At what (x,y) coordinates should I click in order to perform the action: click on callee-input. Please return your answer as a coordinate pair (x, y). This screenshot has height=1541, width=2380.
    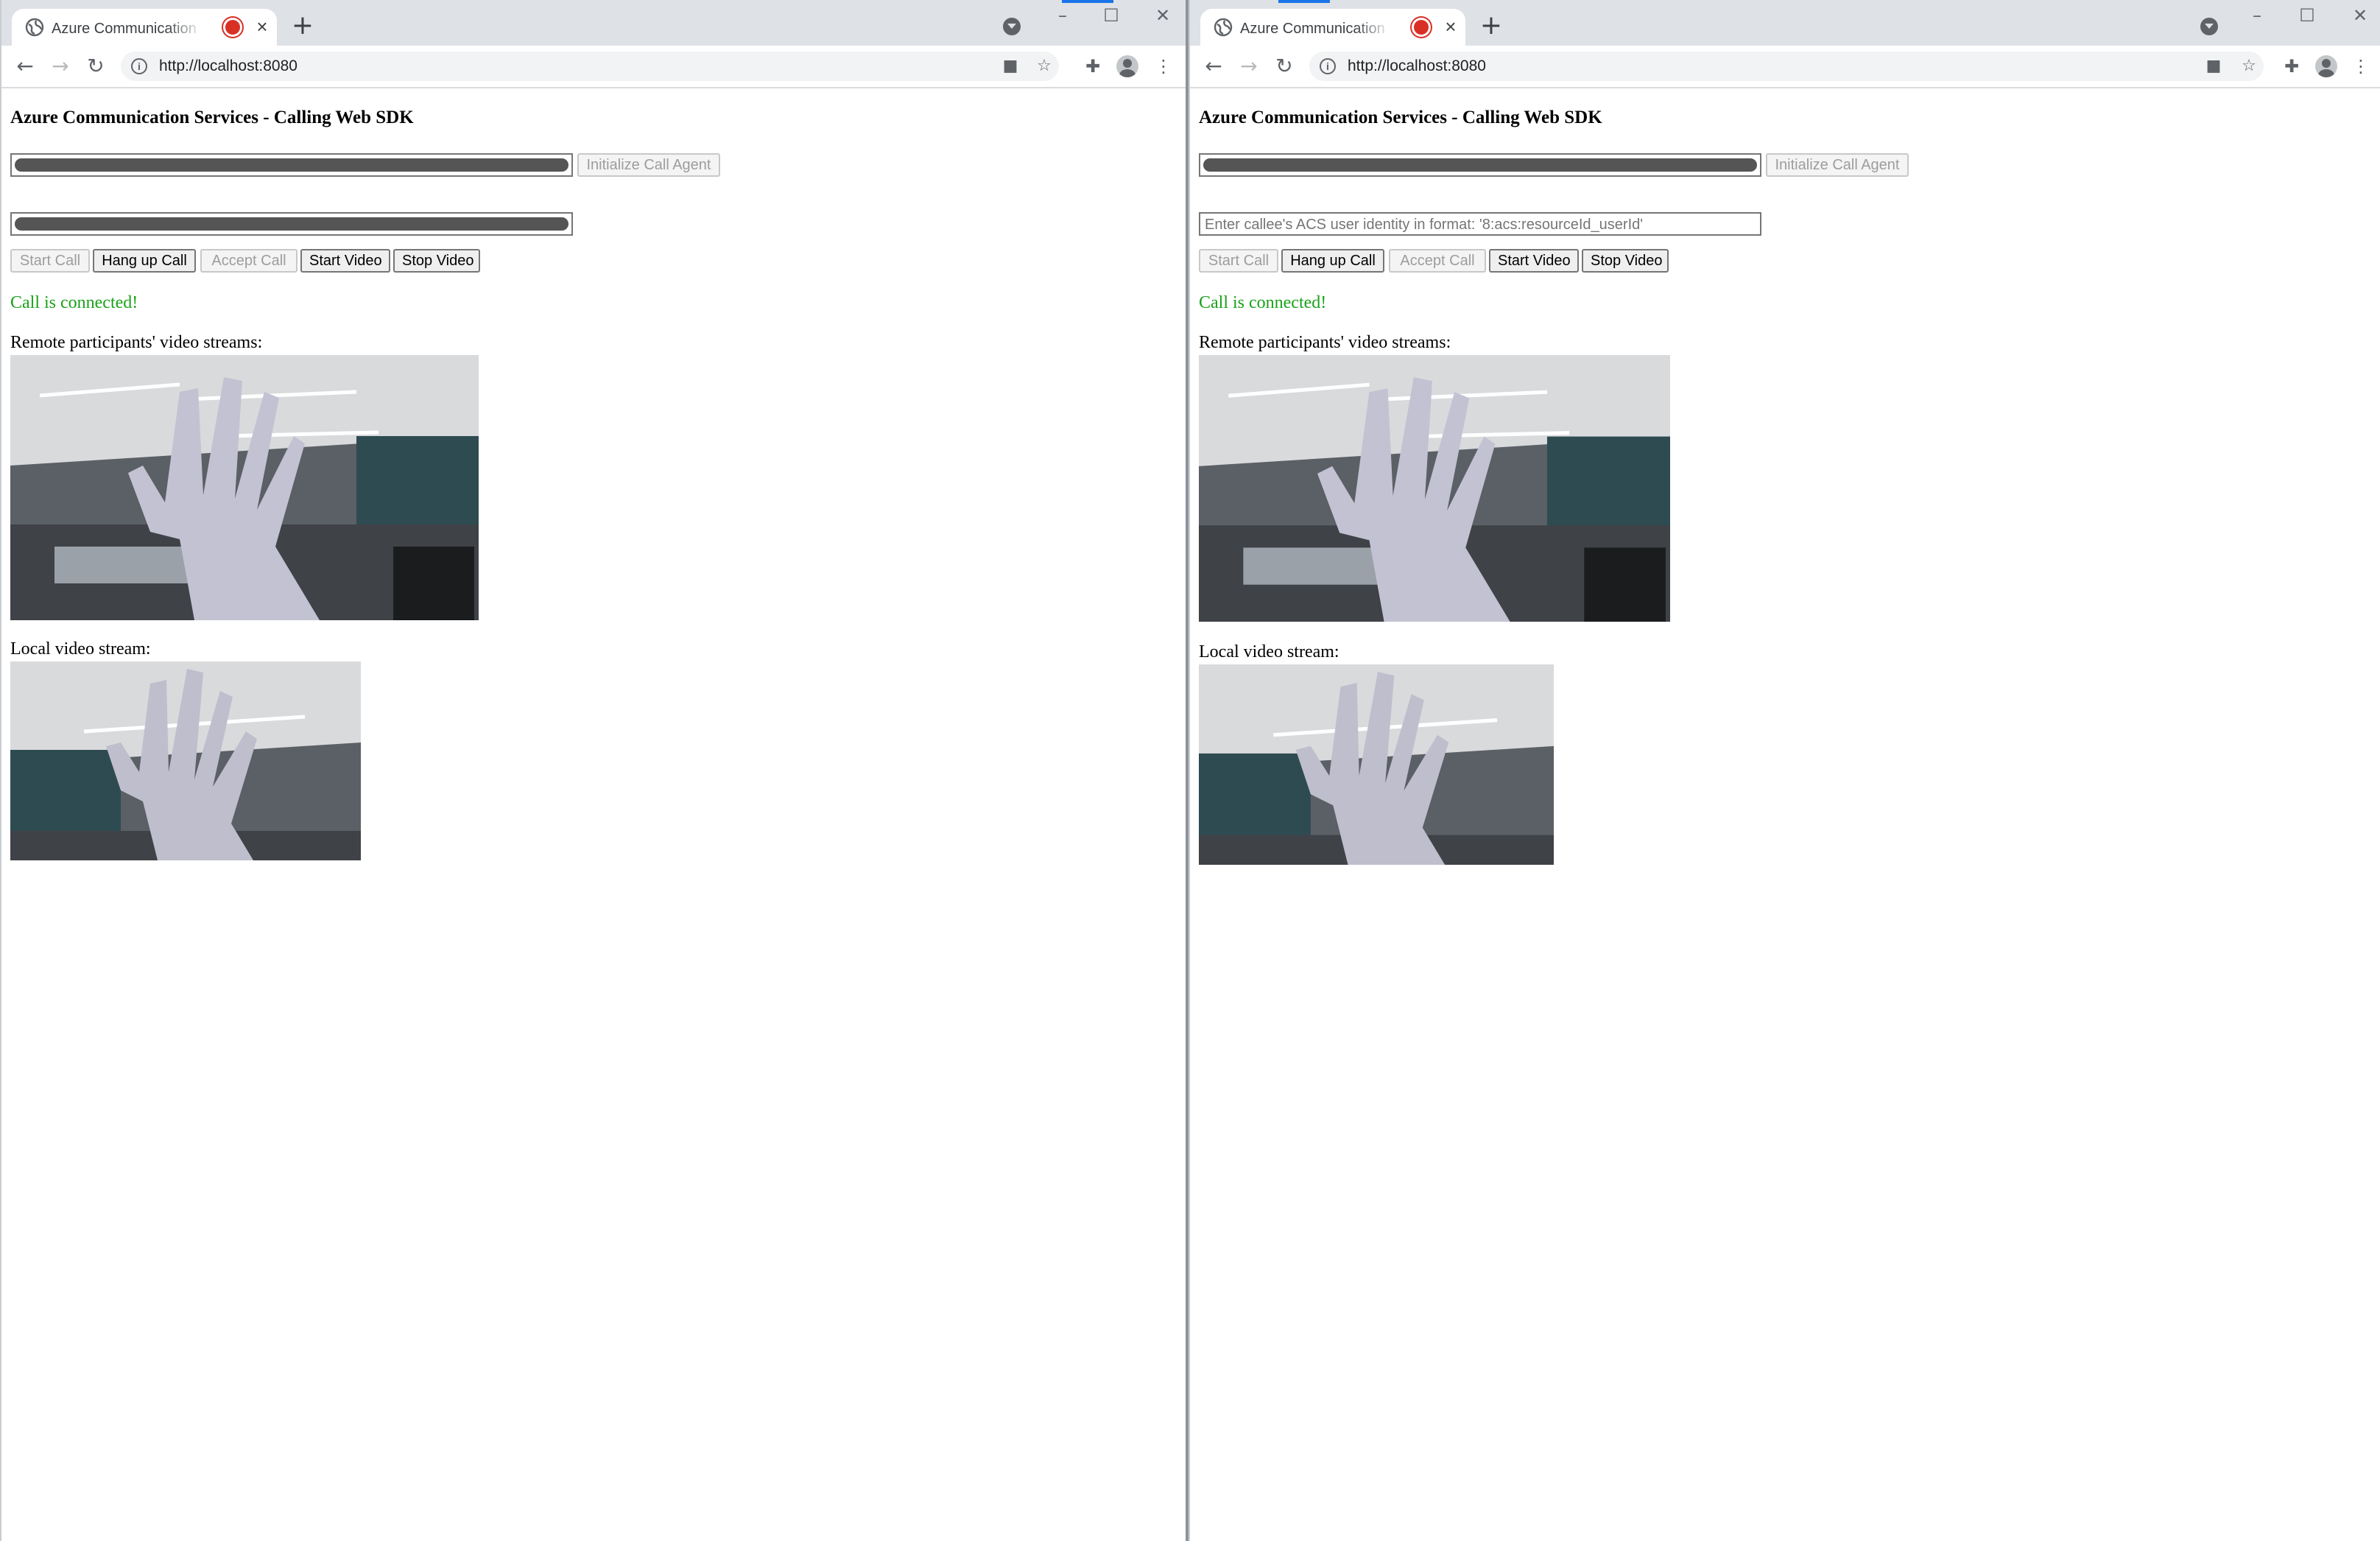
    Looking at the image, I should click on (291, 224).